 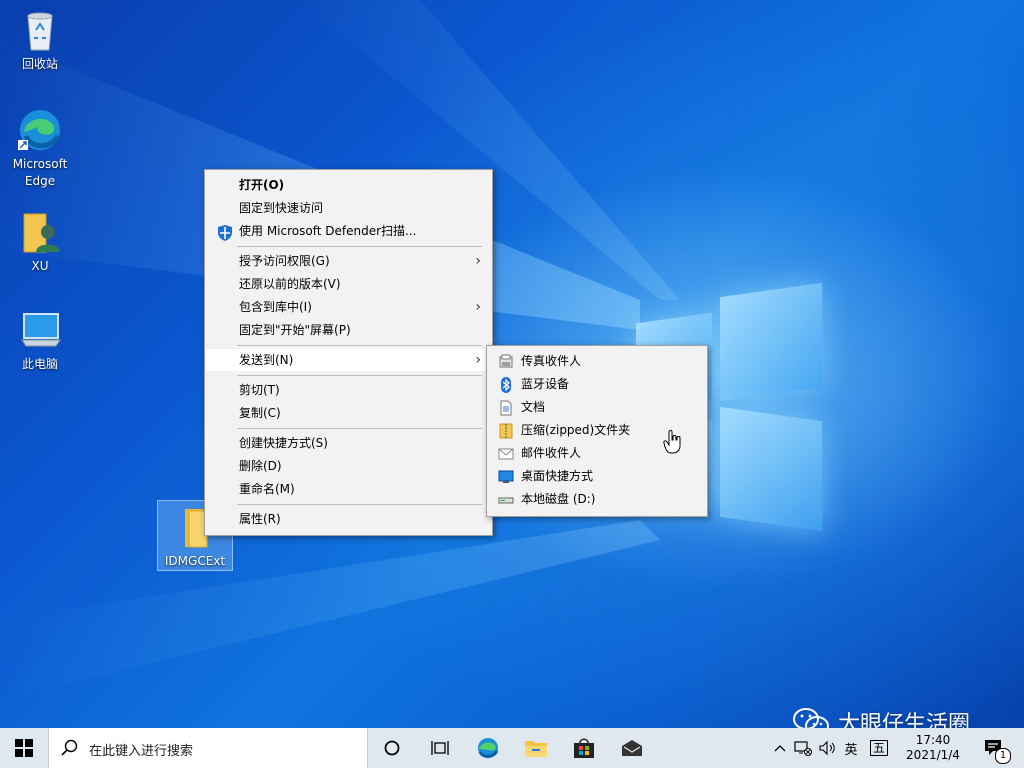 What do you see at coordinates (40, 266) in the screenshot?
I see `desktop-icon-label: XU` at bounding box center [40, 266].